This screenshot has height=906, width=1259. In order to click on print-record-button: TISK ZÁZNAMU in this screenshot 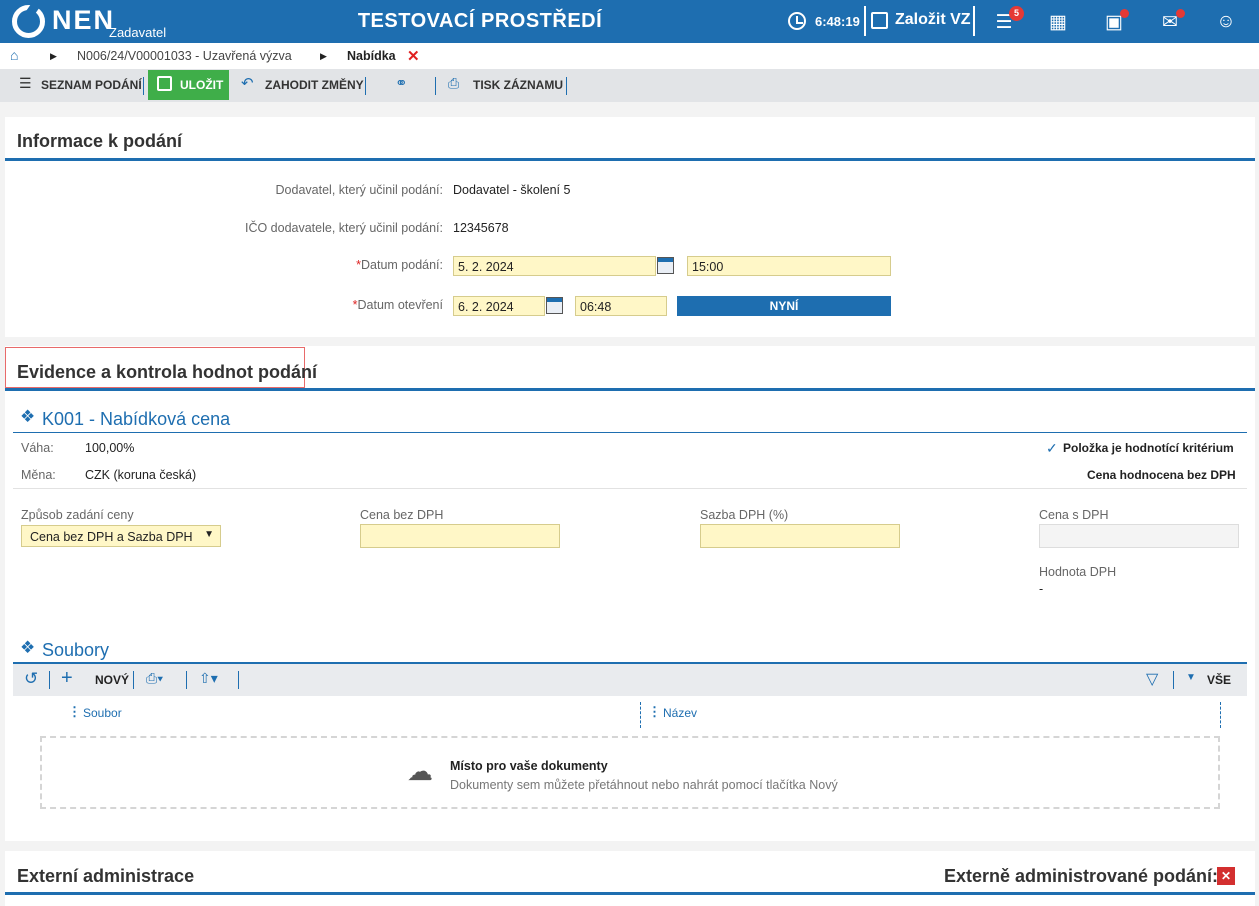, I will do `click(518, 85)`.